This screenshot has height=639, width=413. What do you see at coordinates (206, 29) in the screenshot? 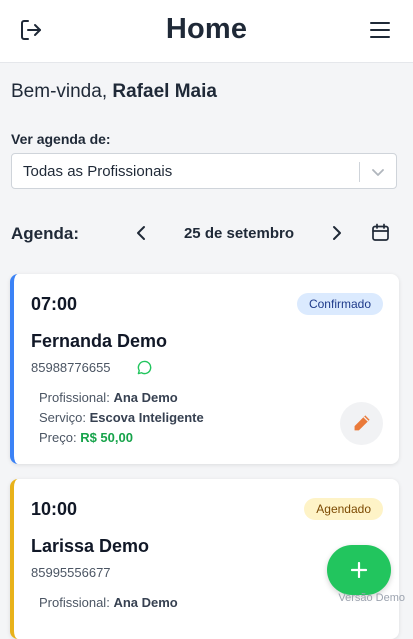
I see `page-title: Home` at bounding box center [206, 29].